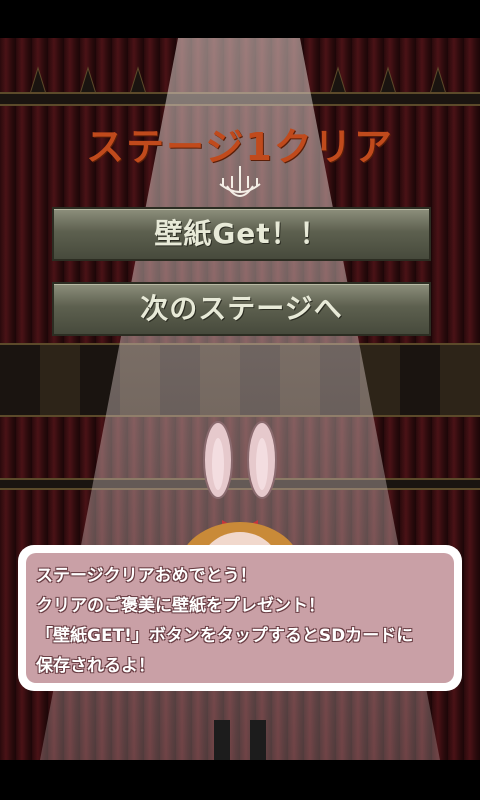 This screenshot has width=480, height=800. What do you see at coordinates (146, 576) in the screenshot?
I see `dialog-line: ステージクリアおめでとう！` at bounding box center [146, 576].